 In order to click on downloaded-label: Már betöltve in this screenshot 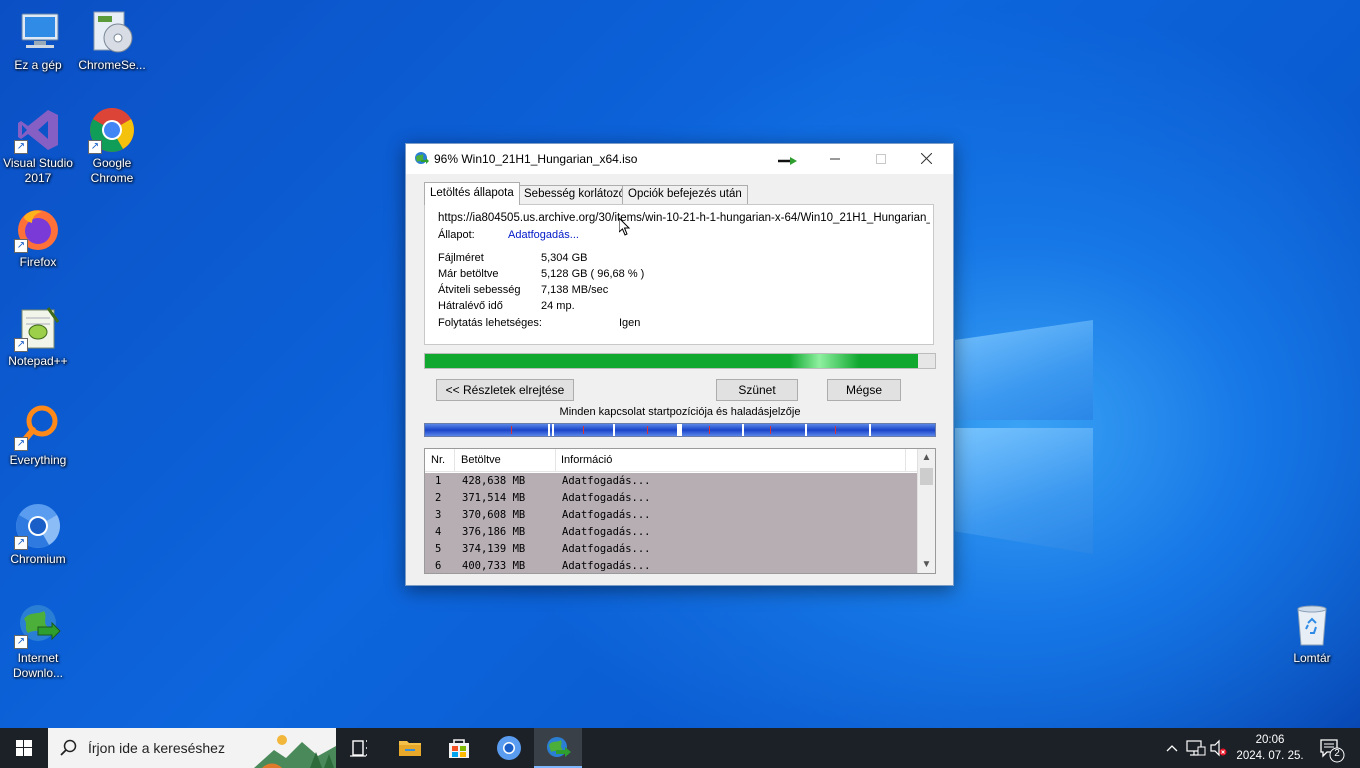, I will do `click(468, 274)`.